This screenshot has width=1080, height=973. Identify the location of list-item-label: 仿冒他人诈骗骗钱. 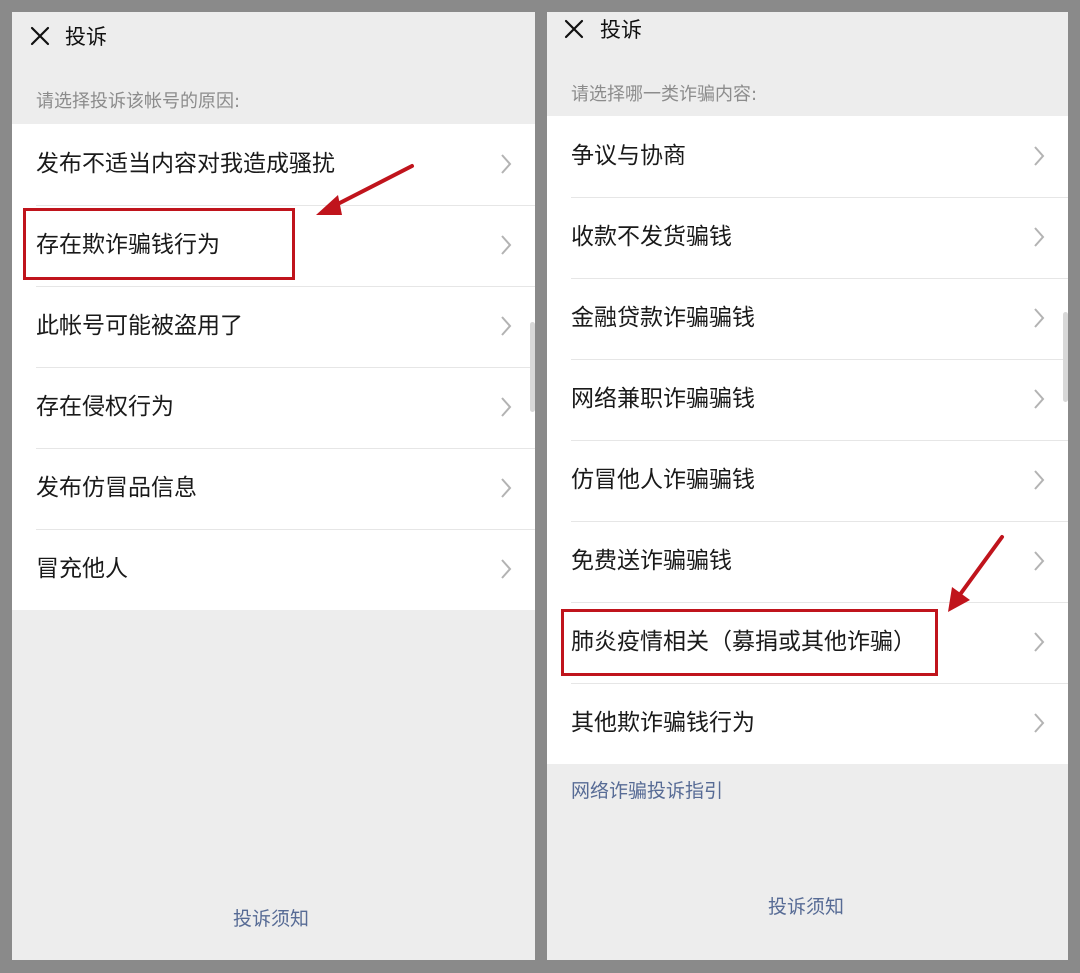
(663, 480).